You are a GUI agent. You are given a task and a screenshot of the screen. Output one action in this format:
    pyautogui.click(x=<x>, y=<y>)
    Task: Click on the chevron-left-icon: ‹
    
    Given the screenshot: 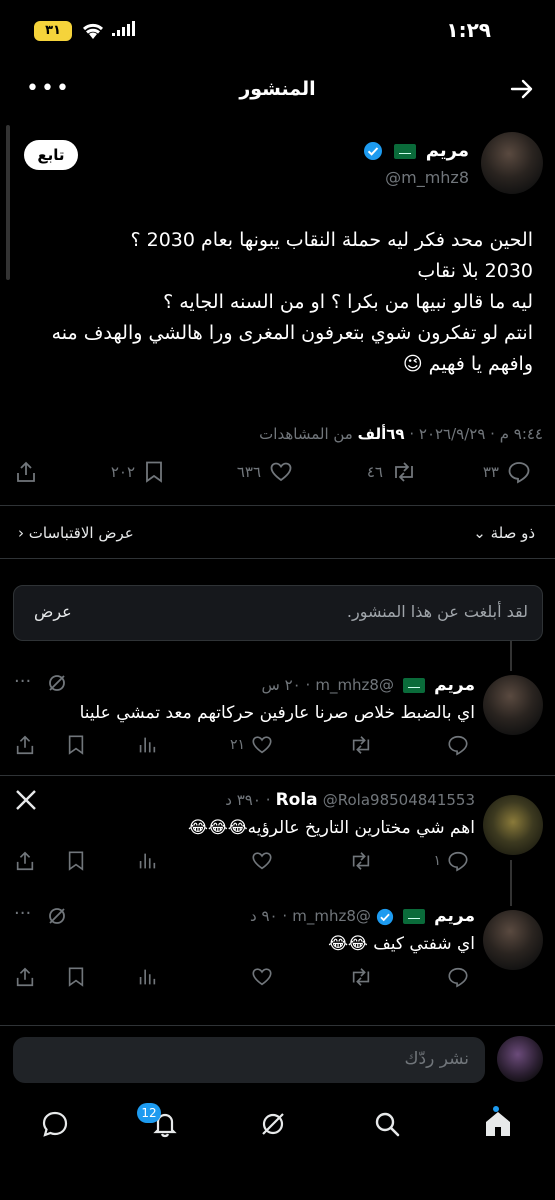 What is the action you would take?
    pyautogui.click(x=21, y=533)
    